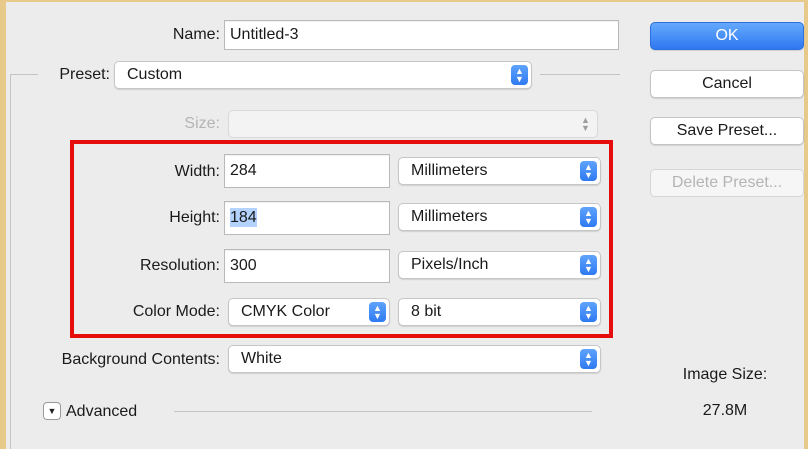  Describe the element at coordinates (421, 35) in the screenshot. I see `name-input: Untitled-3` at that location.